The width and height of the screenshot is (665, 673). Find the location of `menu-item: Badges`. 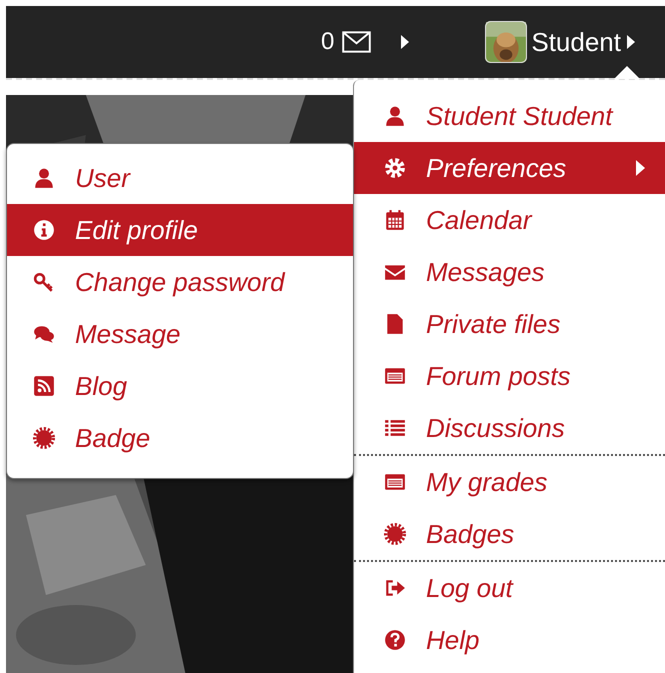

menu-item: Badges is located at coordinates (509, 534).